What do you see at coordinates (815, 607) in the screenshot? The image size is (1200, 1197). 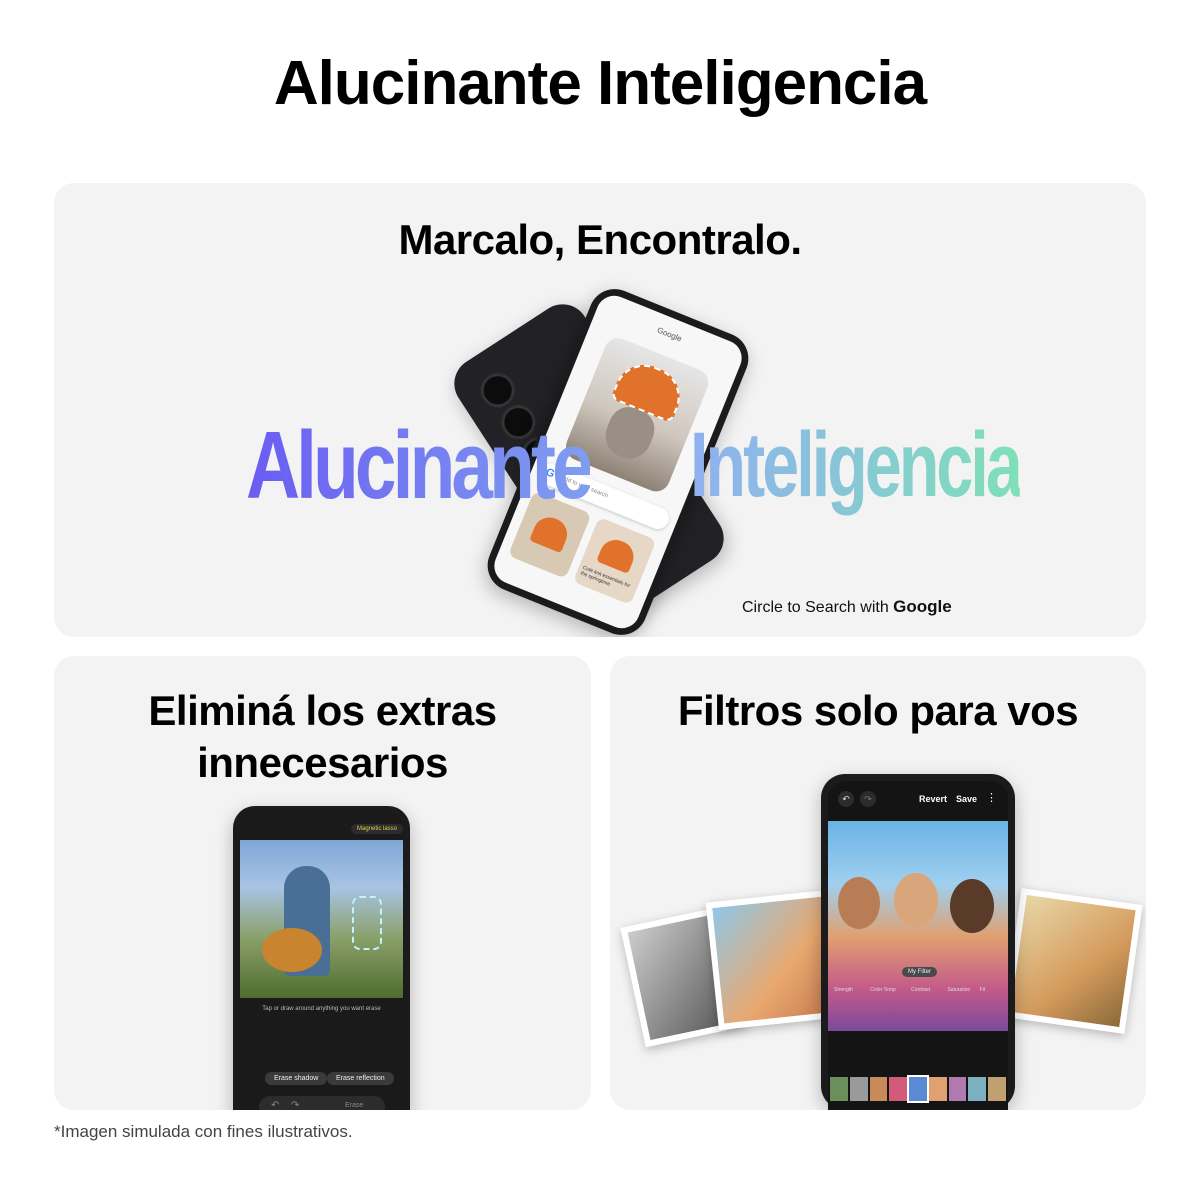 I see `caption-prefix: Circle to Search with` at bounding box center [815, 607].